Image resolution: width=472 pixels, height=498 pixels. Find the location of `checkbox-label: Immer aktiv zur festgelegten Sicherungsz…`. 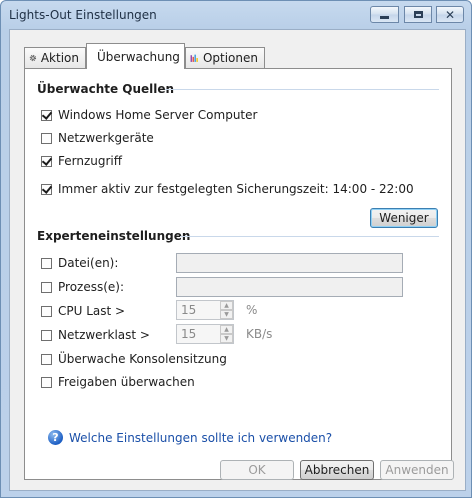

checkbox-label: Immer aktiv zur festgelegten Sicherungsz… is located at coordinates (236, 189).